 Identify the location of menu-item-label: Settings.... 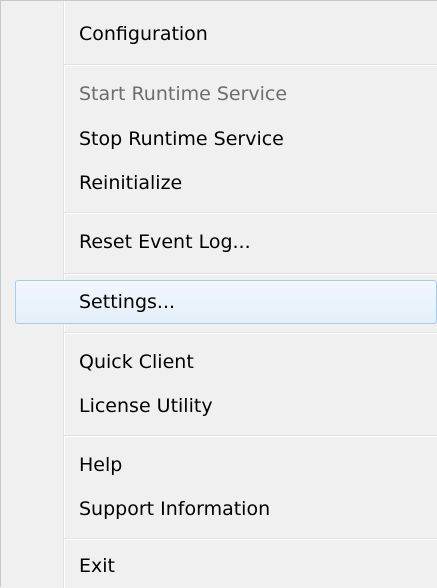
(127, 302).